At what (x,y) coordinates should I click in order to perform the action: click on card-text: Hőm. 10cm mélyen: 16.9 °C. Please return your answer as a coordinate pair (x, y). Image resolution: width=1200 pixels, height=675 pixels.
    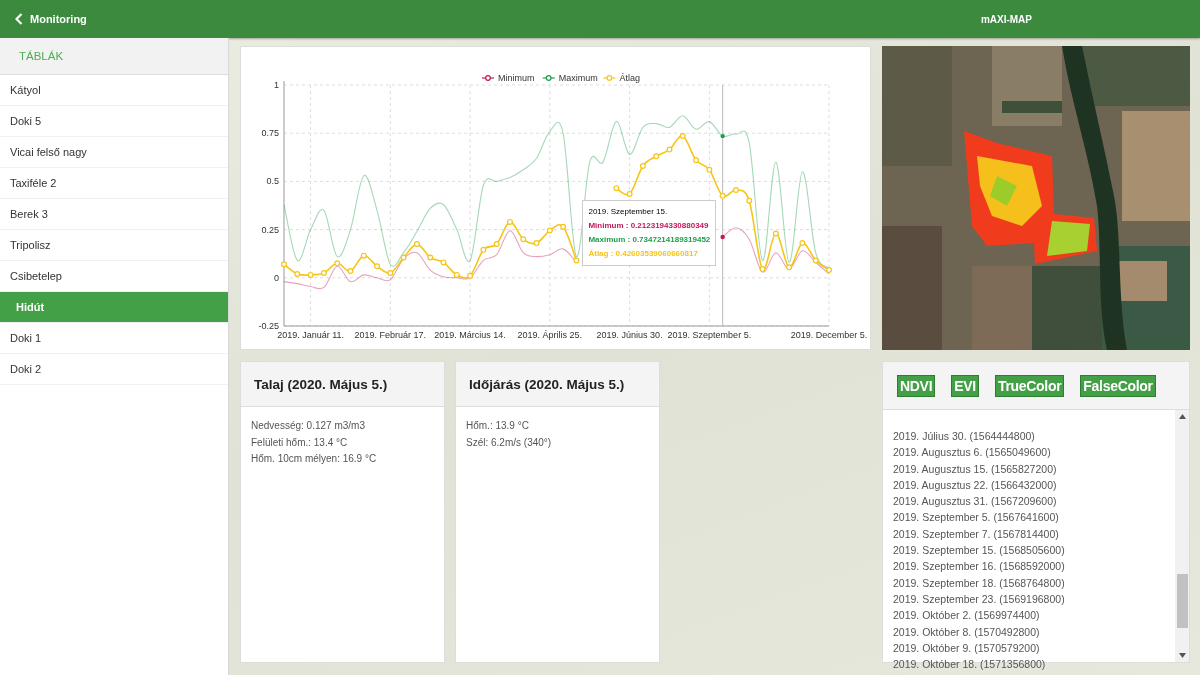
    Looking at the image, I should click on (314, 459).